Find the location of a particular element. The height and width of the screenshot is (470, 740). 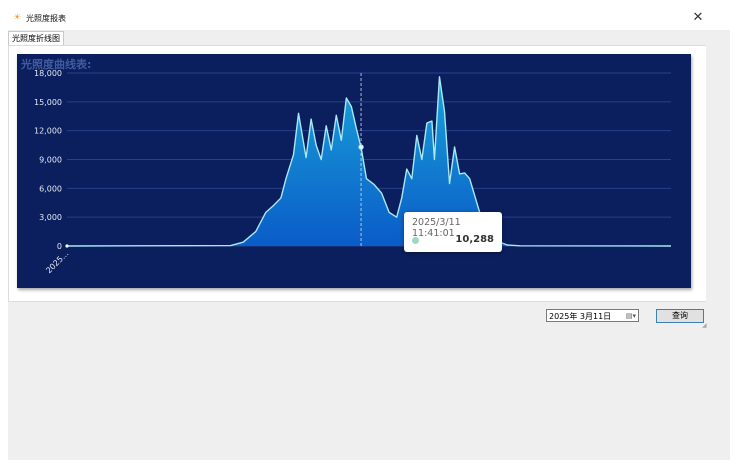

chart-header: 光照度曲线表: is located at coordinates (56, 64).